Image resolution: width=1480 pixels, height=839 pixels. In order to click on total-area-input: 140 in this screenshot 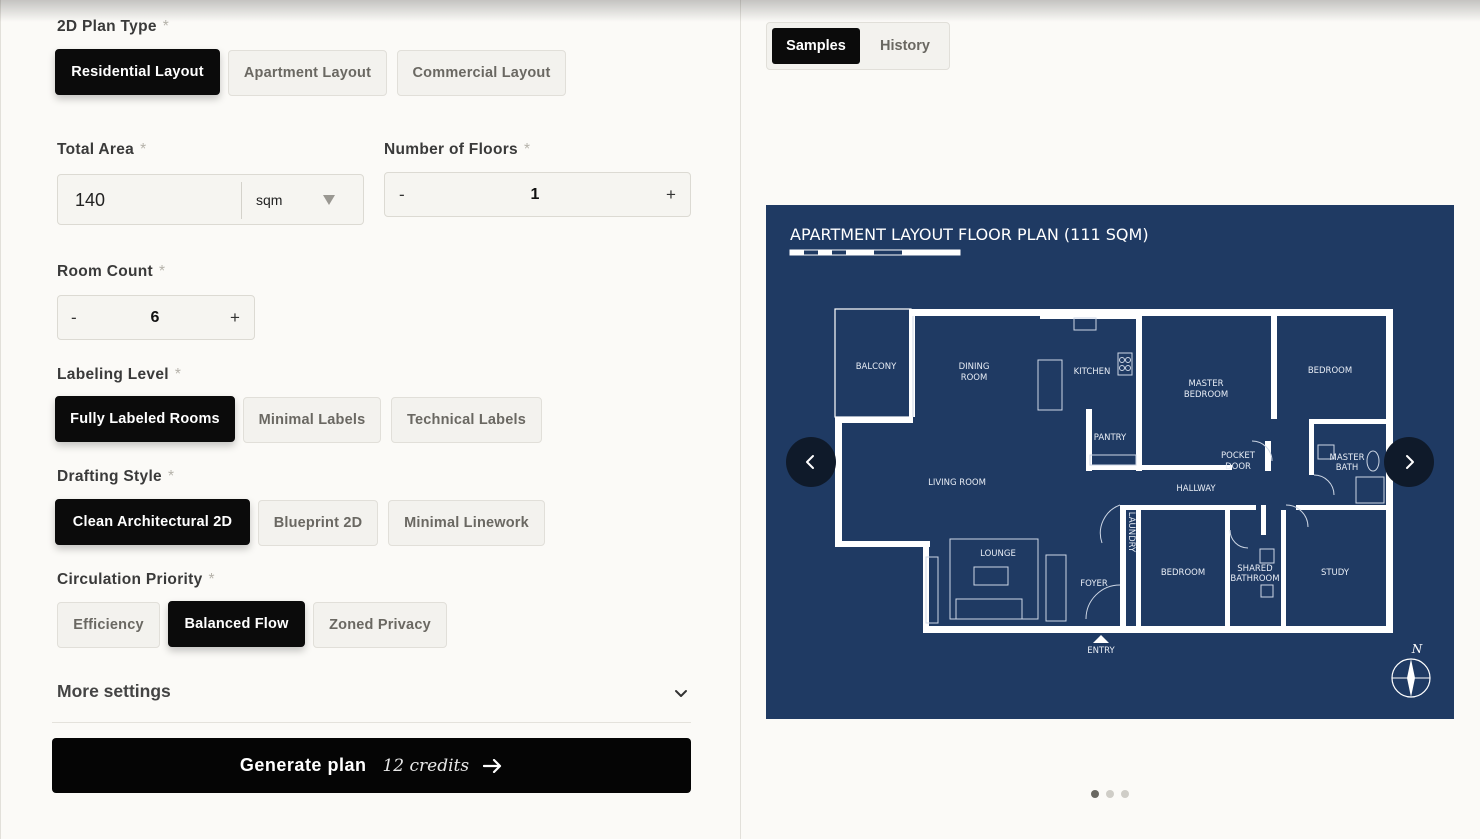, I will do `click(90, 200)`.